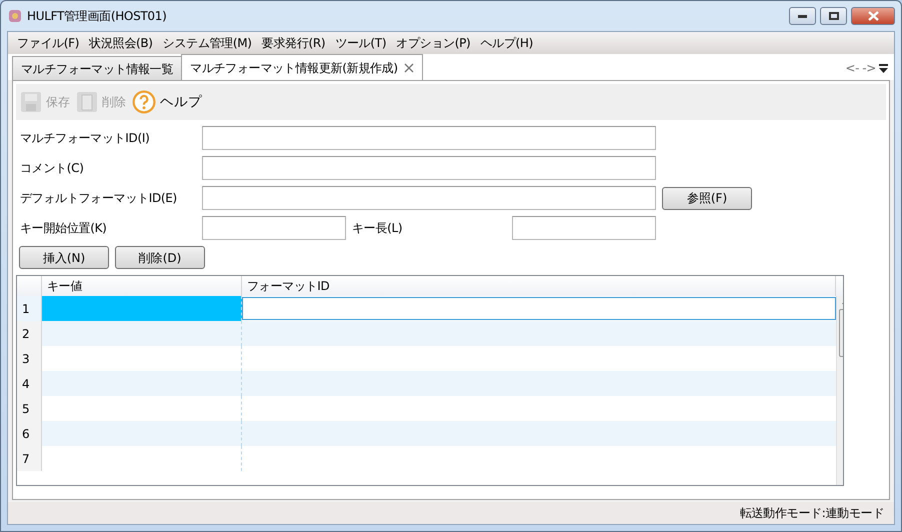 This screenshot has height=532, width=902. I want to click on action-button: 削除(D), so click(160, 257).